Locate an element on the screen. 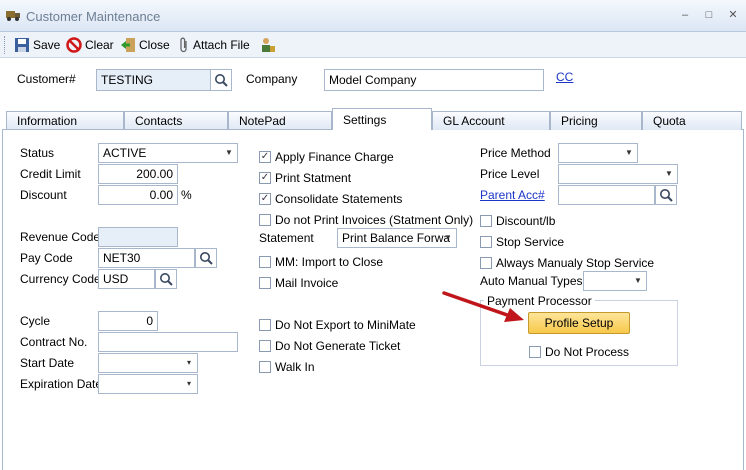 Image resolution: width=746 pixels, height=470 pixels. cc-link: CC is located at coordinates (564, 77).